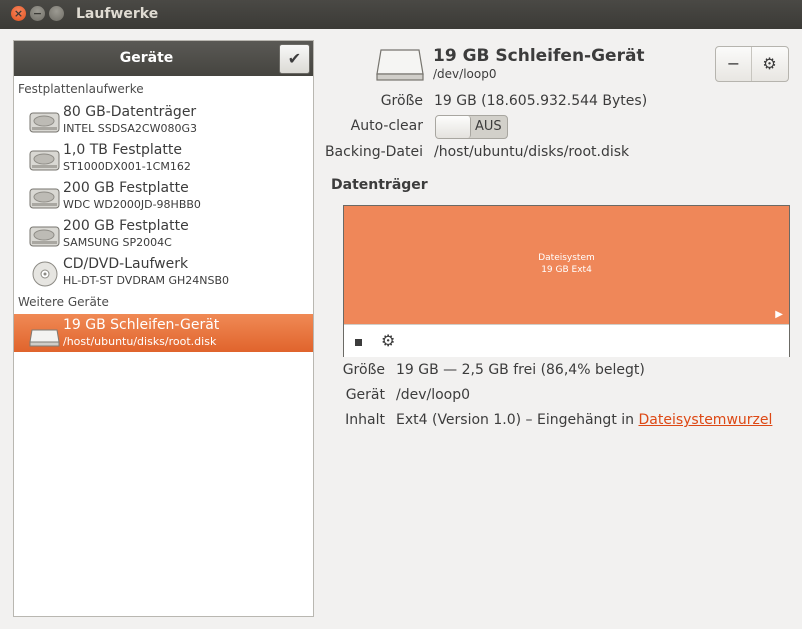 This screenshot has width=802, height=629. I want to click on check-icon: ✔, so click(294, 58).